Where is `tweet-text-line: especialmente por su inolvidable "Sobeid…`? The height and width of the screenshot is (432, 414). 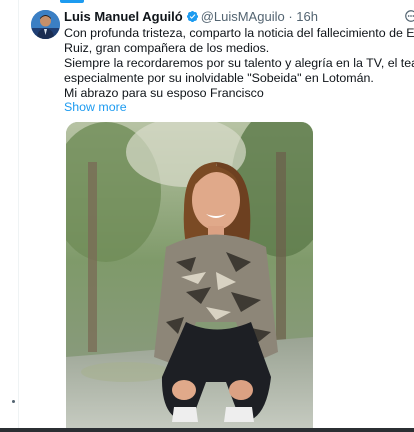 tweet-text-line: especialmente por su inolvidable "Sobeid… is located at coordinates (219, 78).